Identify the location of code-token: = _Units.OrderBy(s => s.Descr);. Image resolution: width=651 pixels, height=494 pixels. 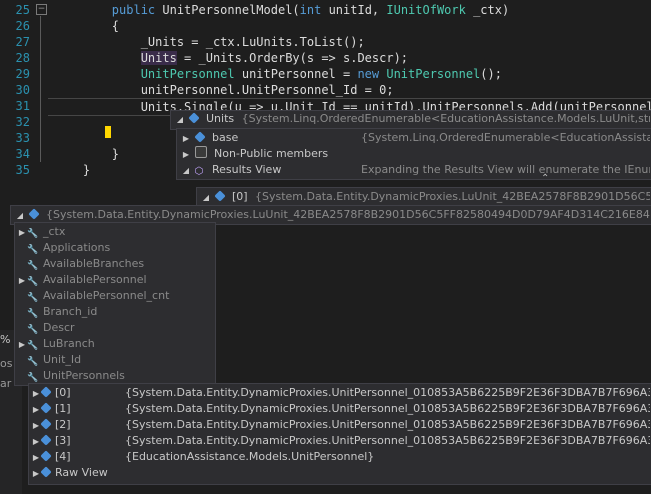
(292, 58).